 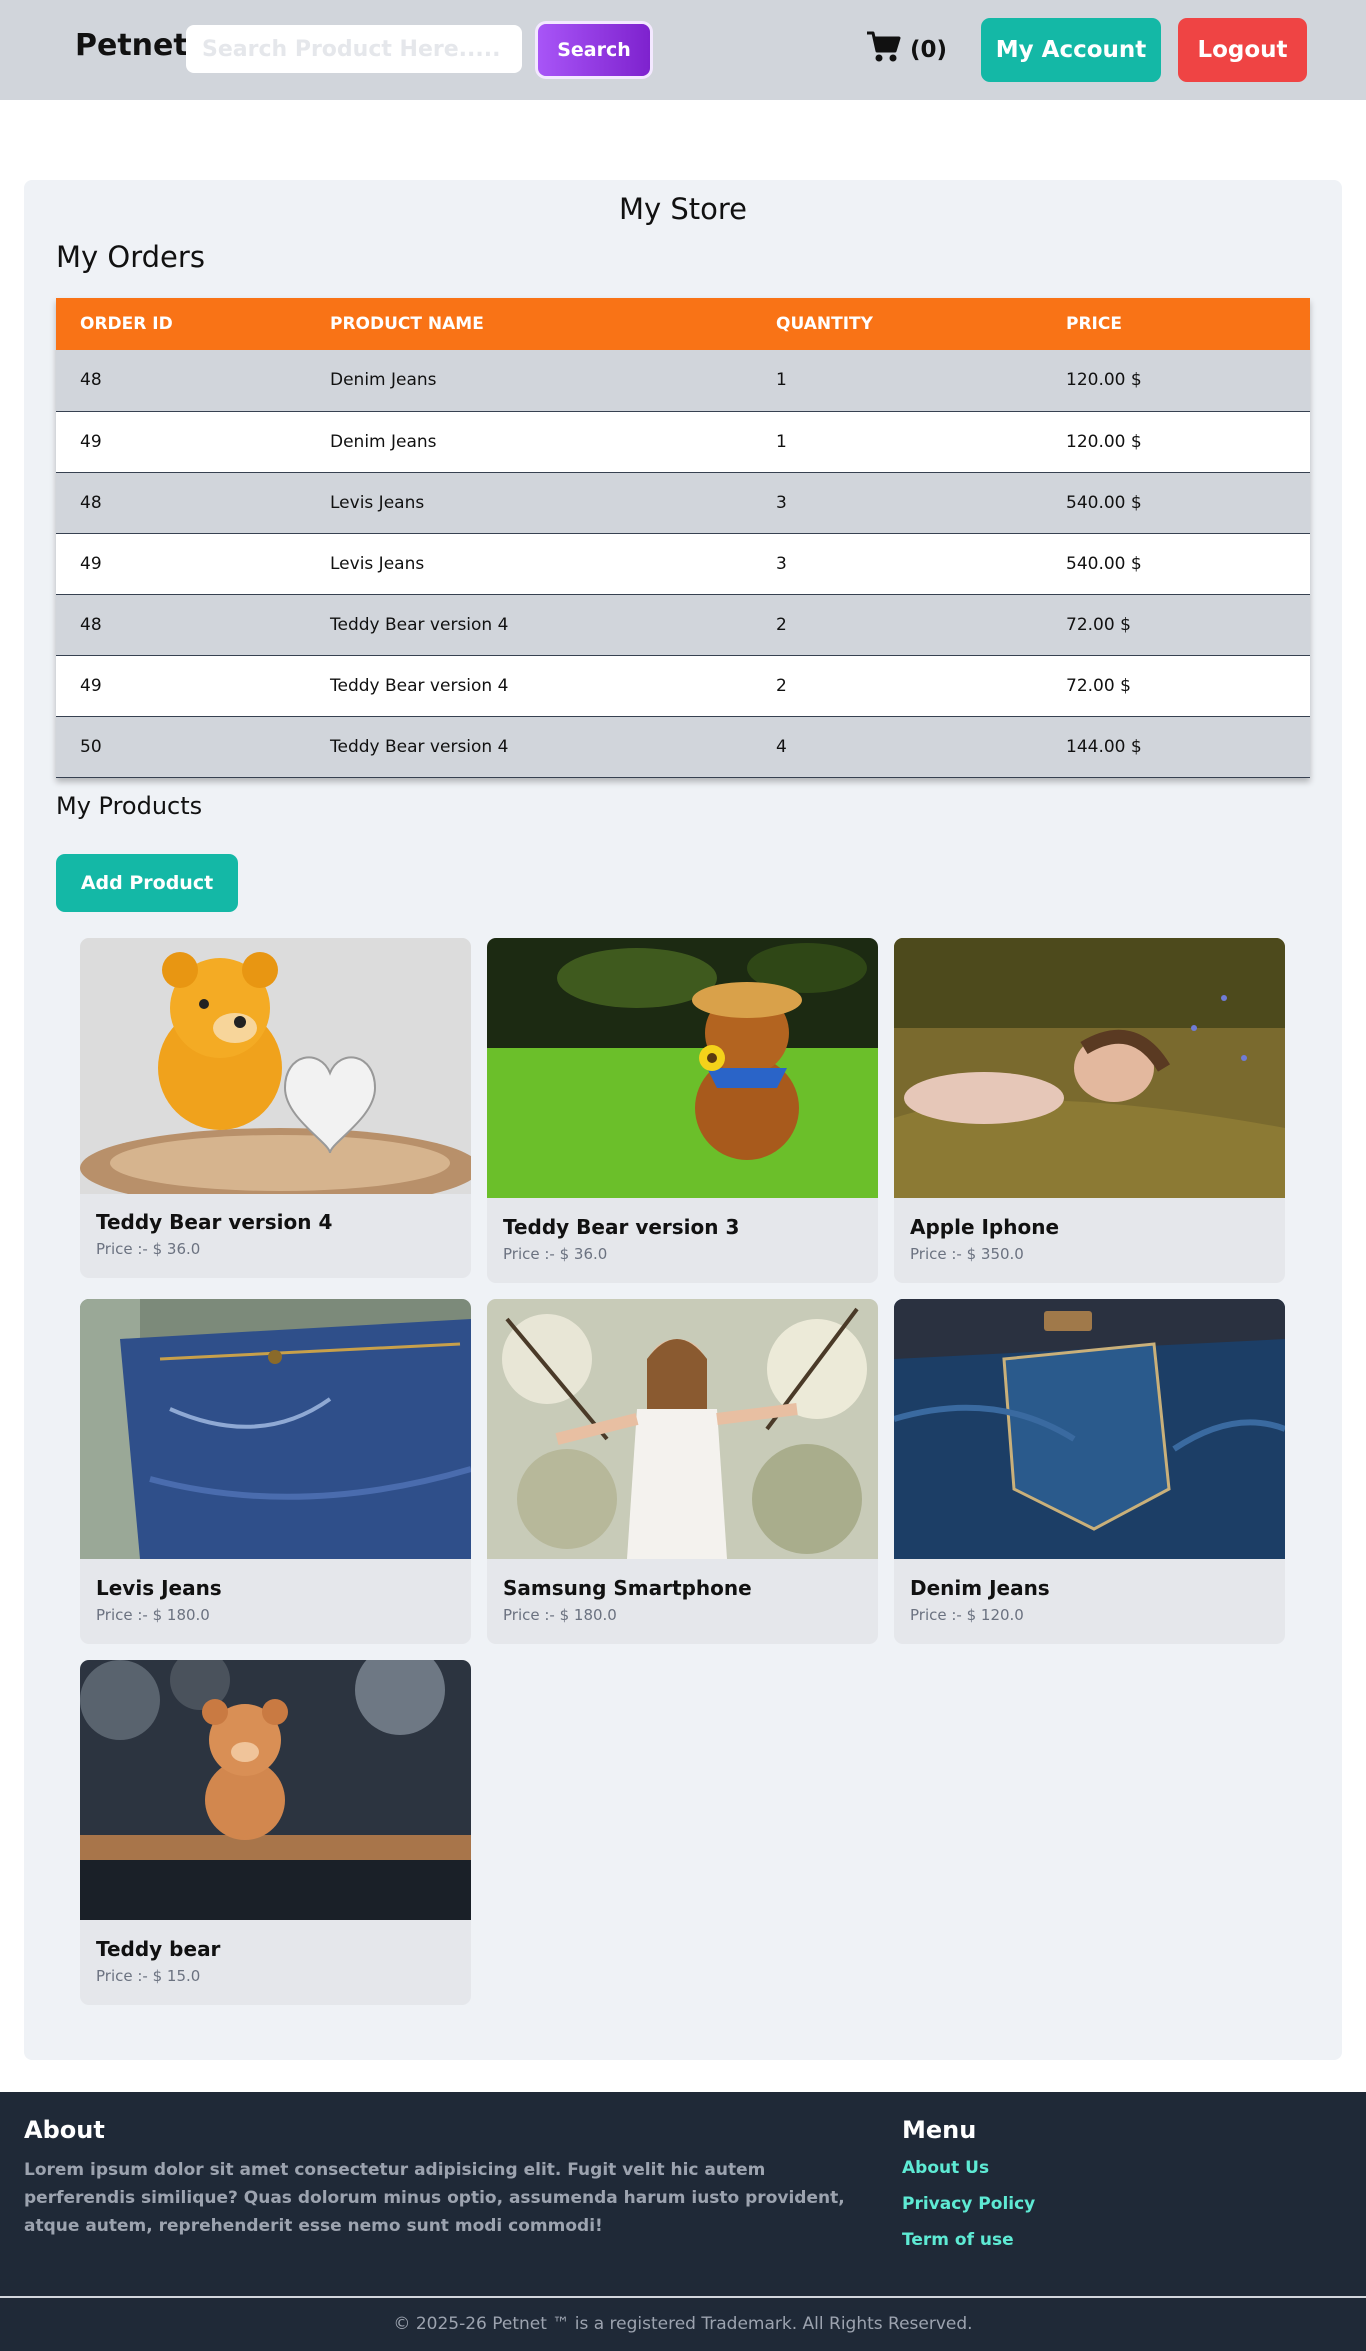 What do you see at coordinates (64, 2130) in the screenshot?
I see `footer-about-heading: About` at bounding box center [64, 2130].